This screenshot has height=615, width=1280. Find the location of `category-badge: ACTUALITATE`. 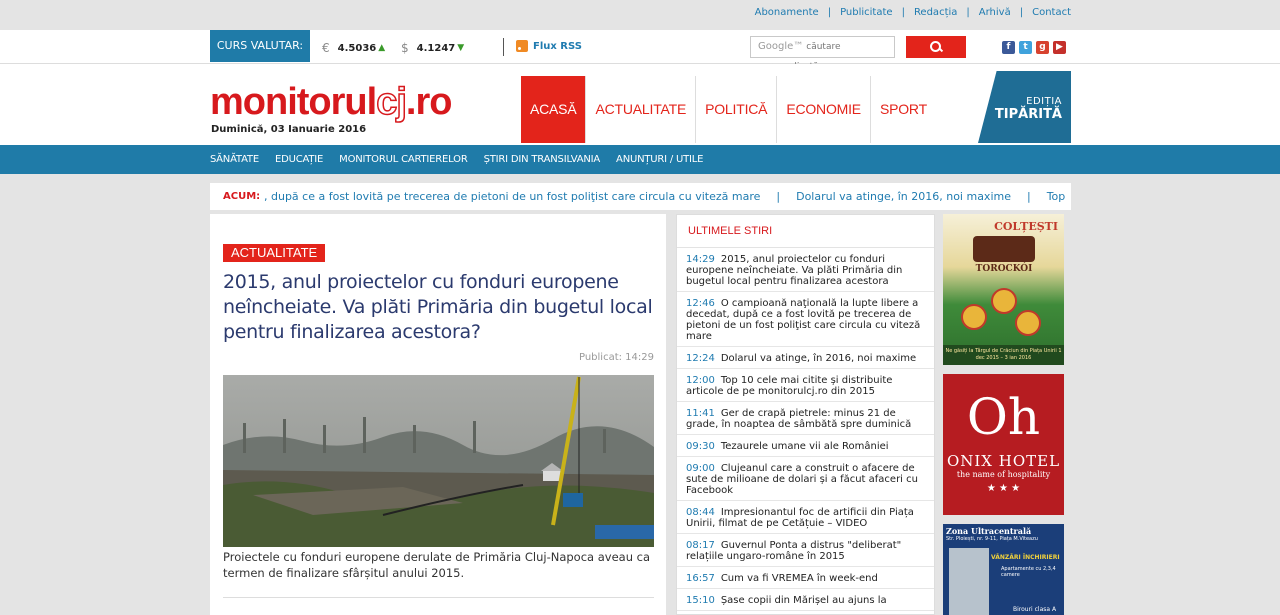

category-badge: ACTUALITATE is located at coordinates (274, 253).